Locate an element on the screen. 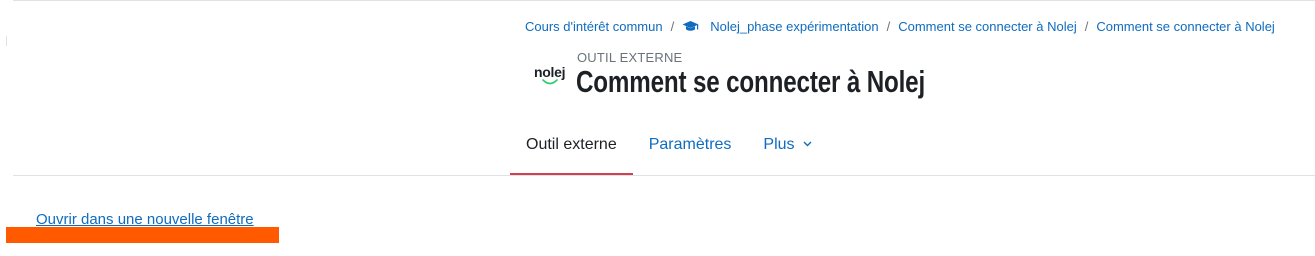  navigation-divider is located at coordinates (664, 175).